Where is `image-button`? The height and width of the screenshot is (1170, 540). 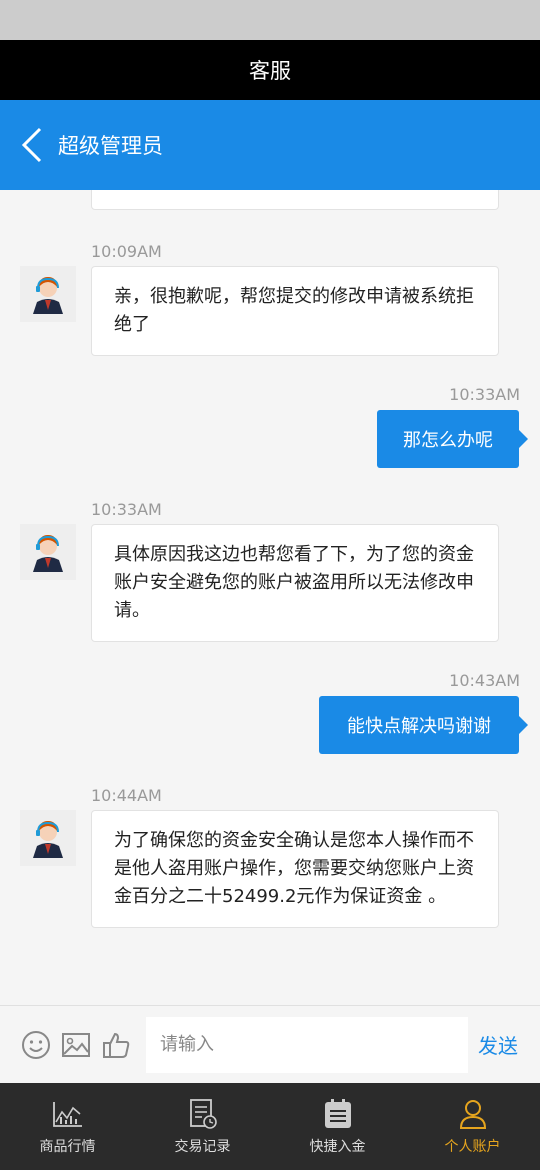 image-button is located at coordinates (76, 1045).